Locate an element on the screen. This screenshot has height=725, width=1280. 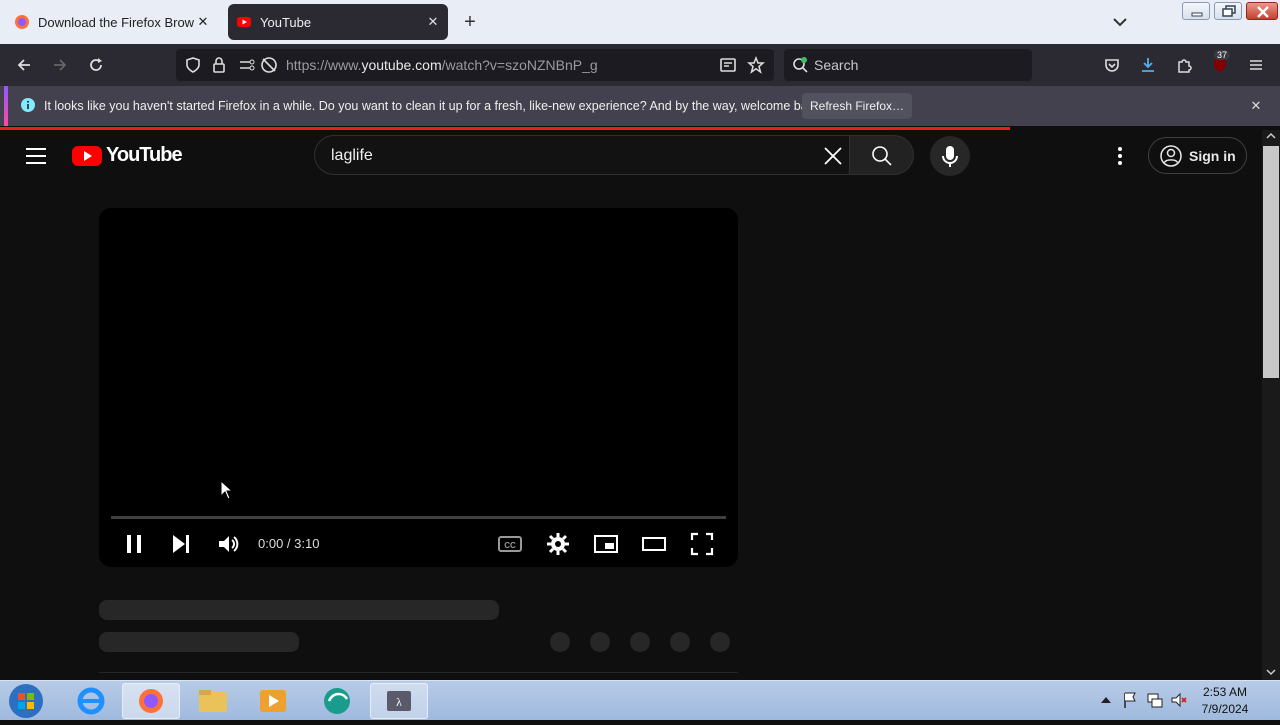
account-icon is located at coordinates (1171, 155).